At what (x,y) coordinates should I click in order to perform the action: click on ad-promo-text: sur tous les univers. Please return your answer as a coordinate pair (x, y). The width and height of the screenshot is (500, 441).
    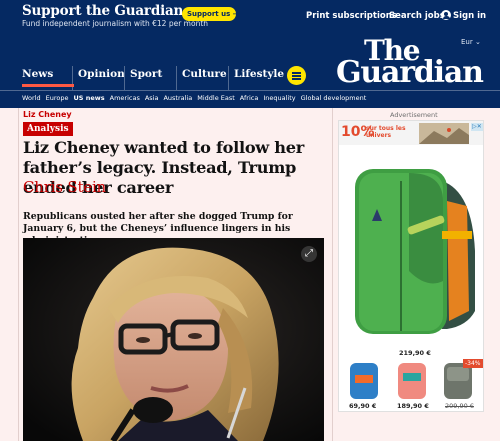
    Looking at the image, I should click on (386, 132).